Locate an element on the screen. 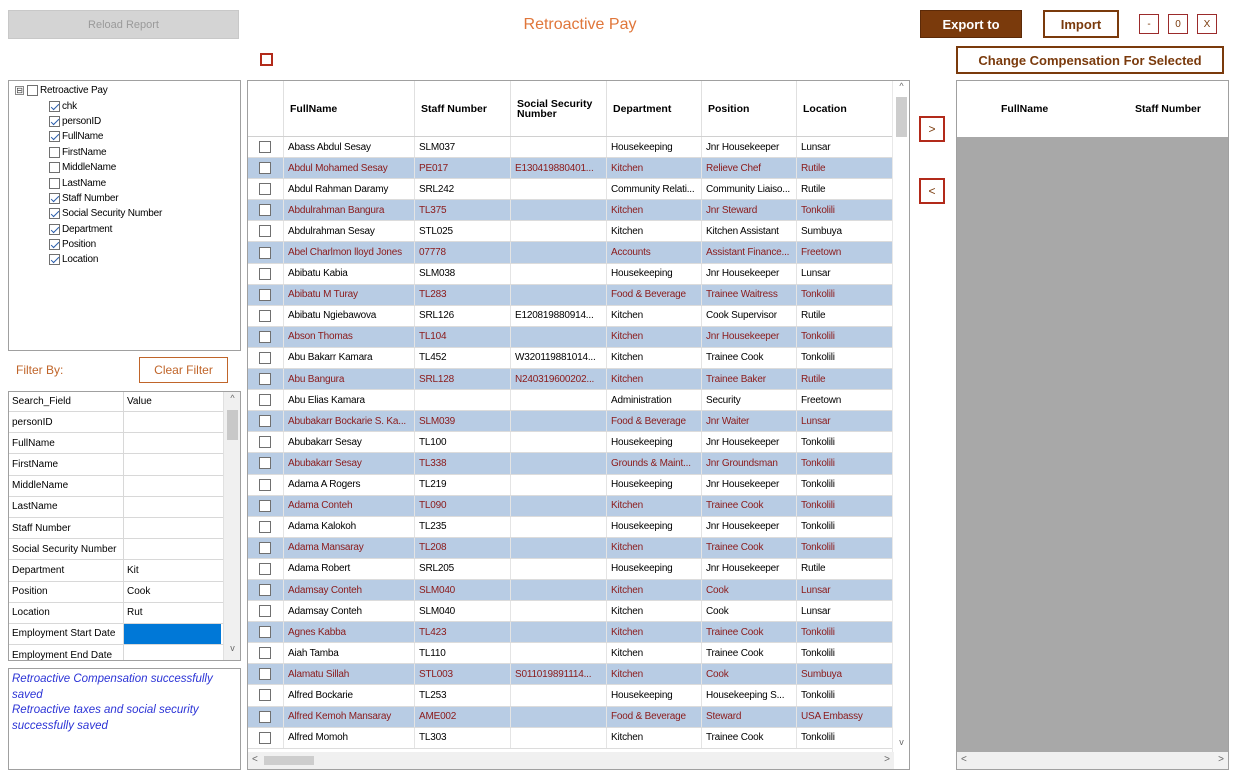 The width and height of the screenshot is (1240, 774). selected-header-fullname: FullName is located at coordinates (1062, 109).